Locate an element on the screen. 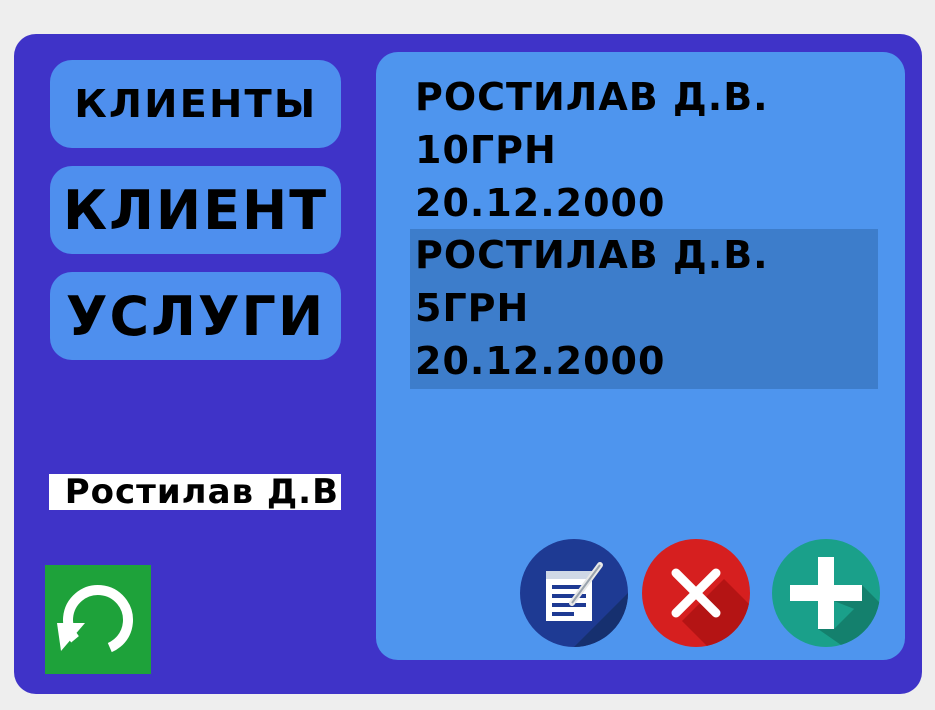 The width and height of the screenshot is (935, 710). client-button: КЛИЕНТ is located at coordinates (195, 210).